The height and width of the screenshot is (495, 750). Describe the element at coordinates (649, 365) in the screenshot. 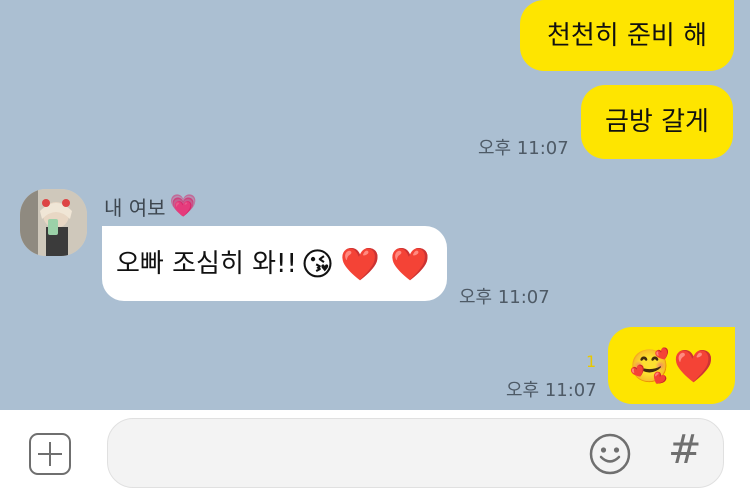

I see `smiling-hearts-emoji: 🥰` at that location.